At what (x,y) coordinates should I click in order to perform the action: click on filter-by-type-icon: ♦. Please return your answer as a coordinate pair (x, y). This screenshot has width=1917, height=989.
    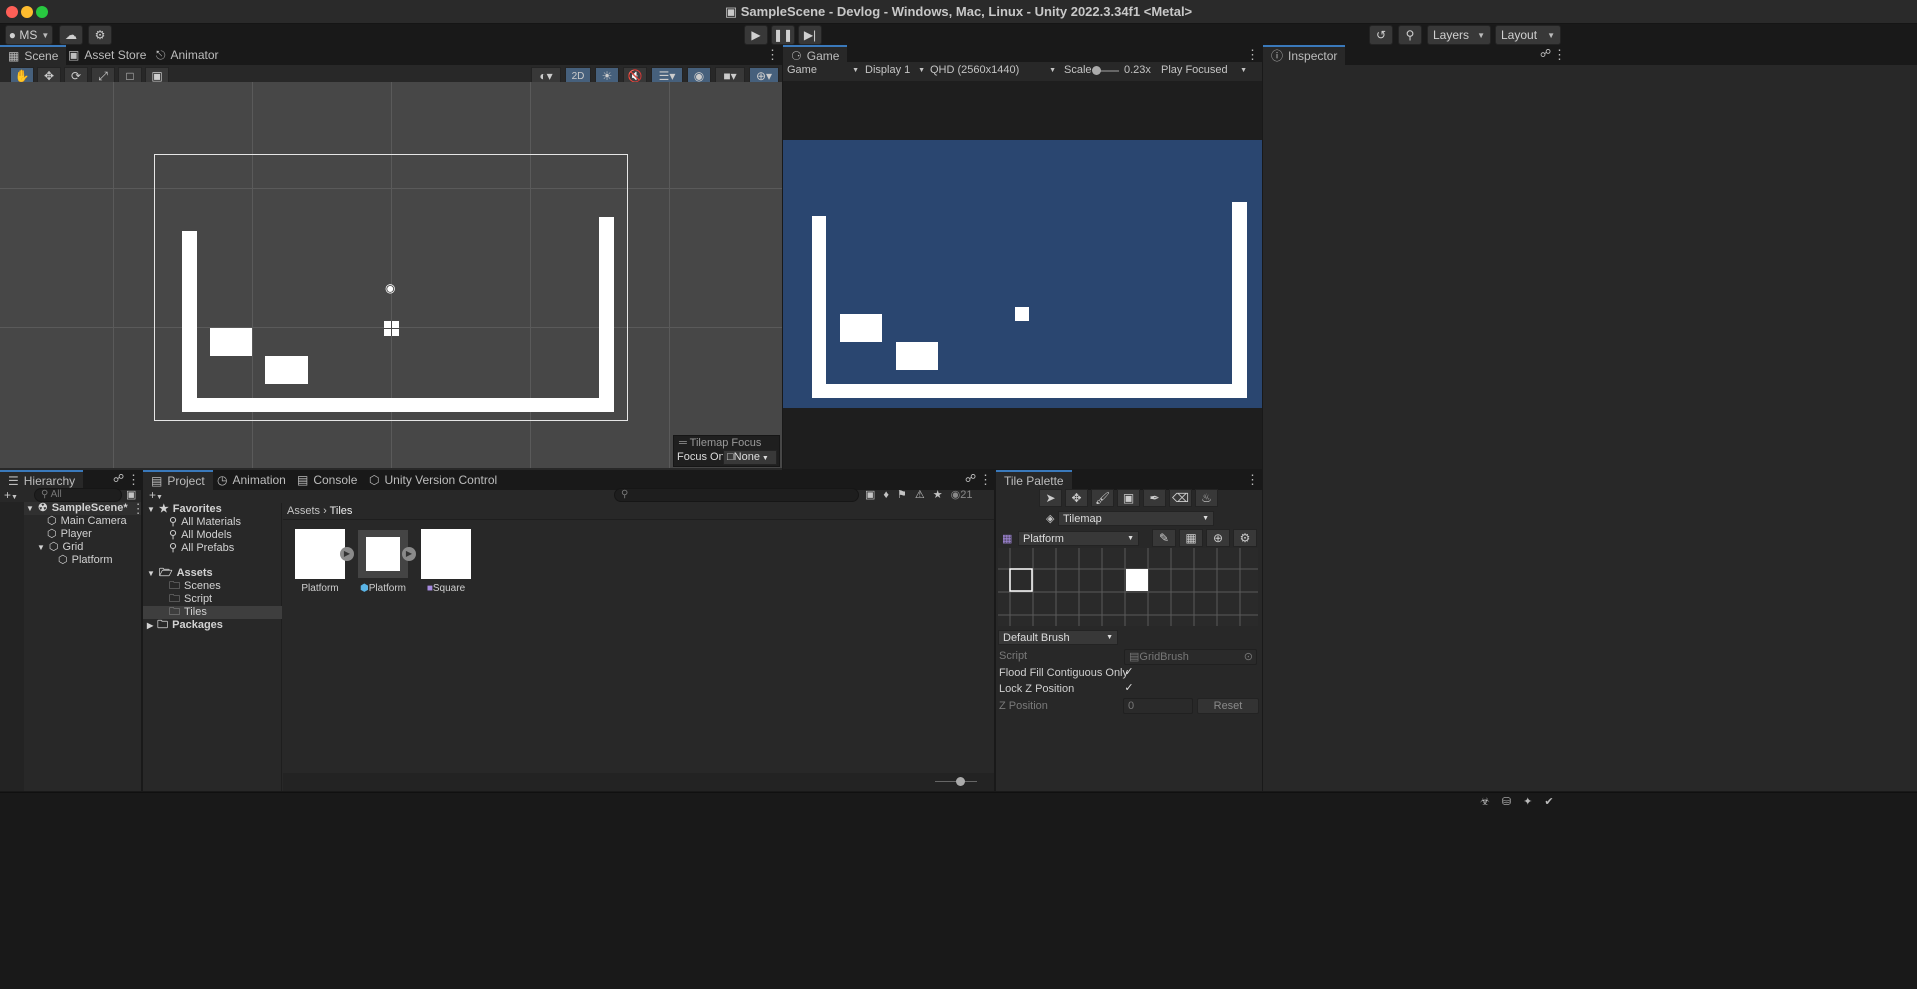
    Looking at the image, I should click on (886, 495).